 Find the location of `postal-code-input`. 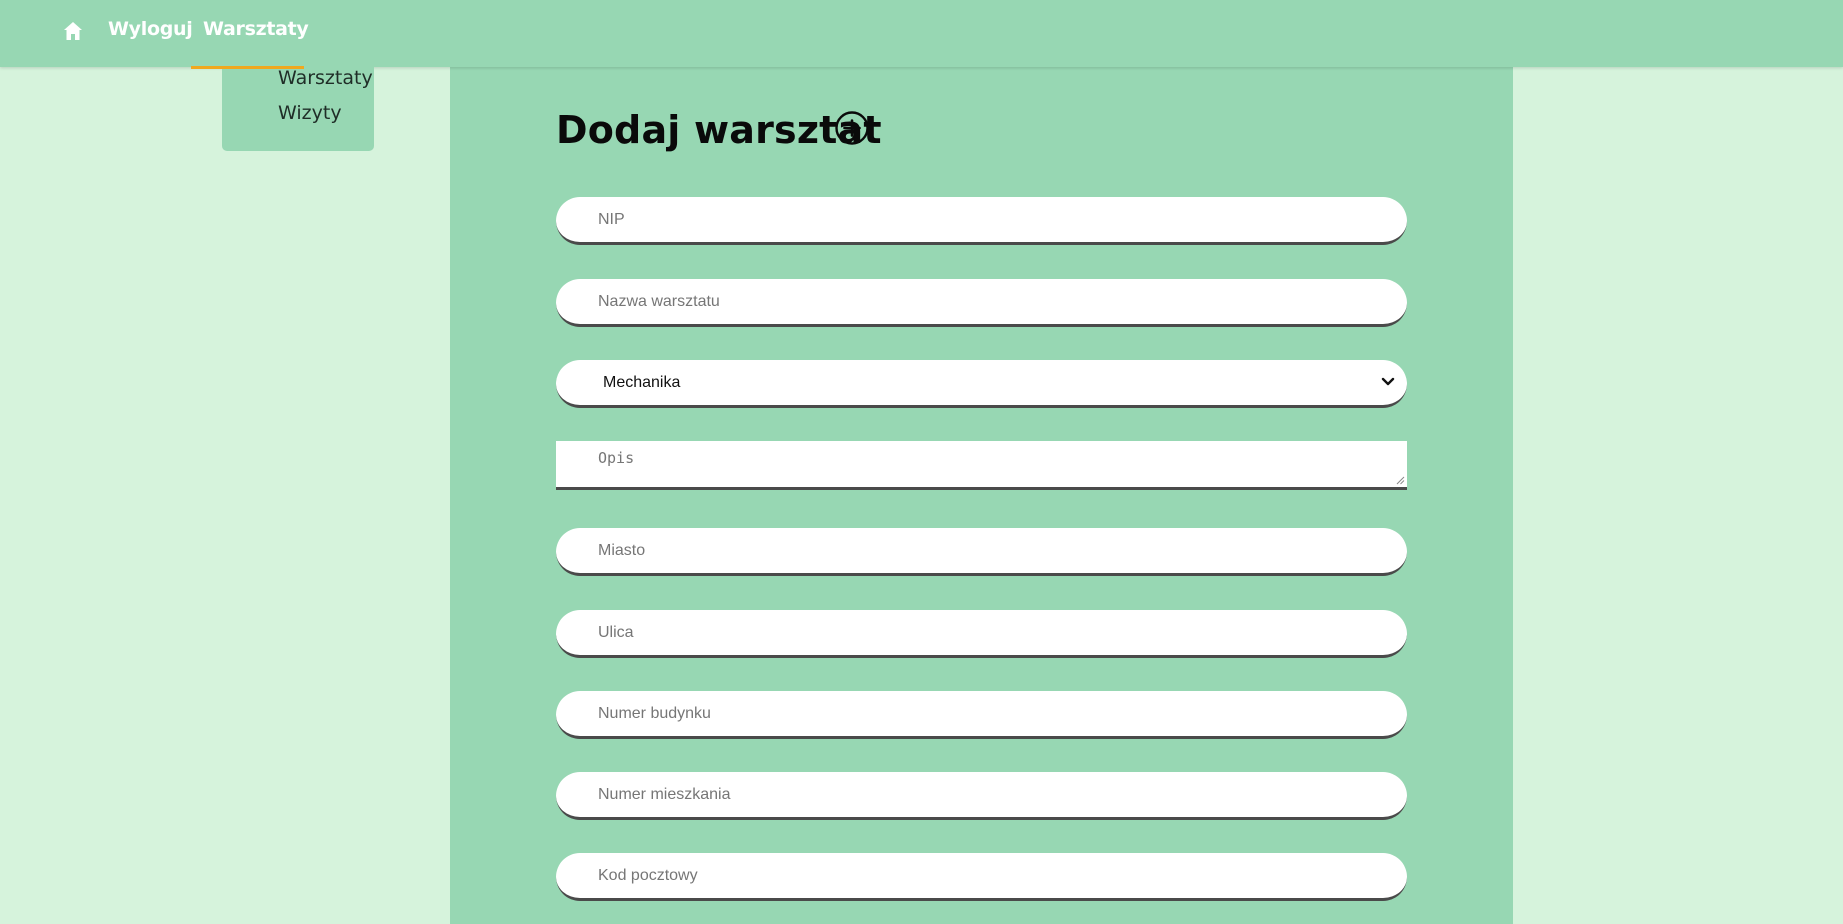

postal-code-input is located at coordinates (981, 877).